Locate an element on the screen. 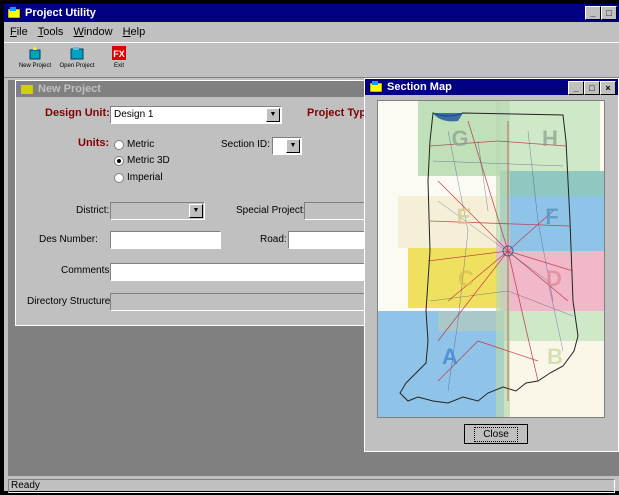  road-label: Road: is located at coordinates (273, 239).